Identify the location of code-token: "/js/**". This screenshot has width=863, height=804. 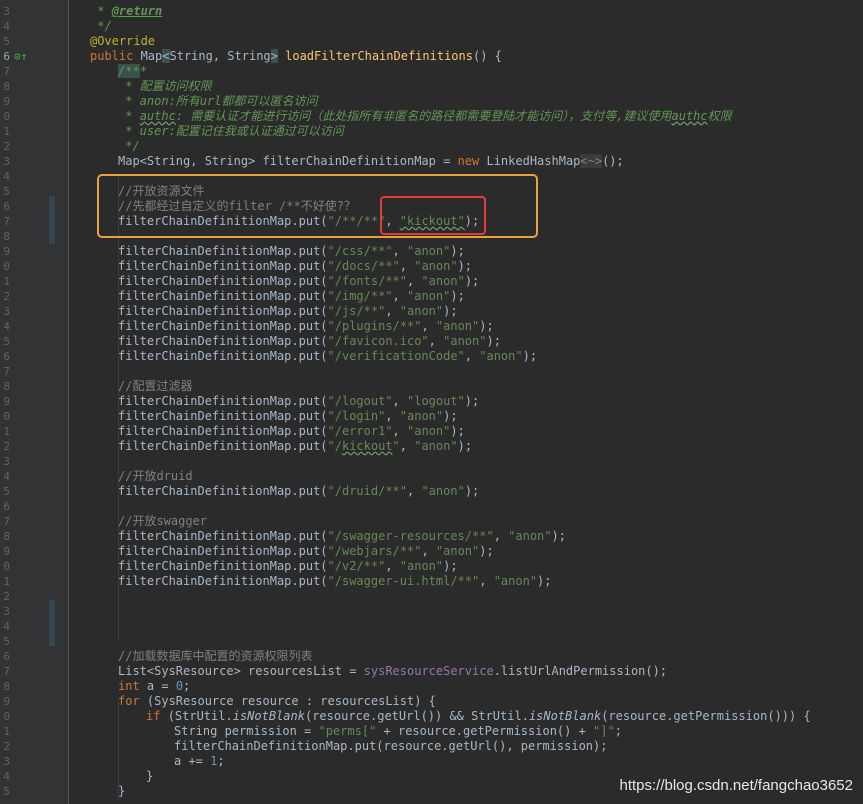
(356, 311).